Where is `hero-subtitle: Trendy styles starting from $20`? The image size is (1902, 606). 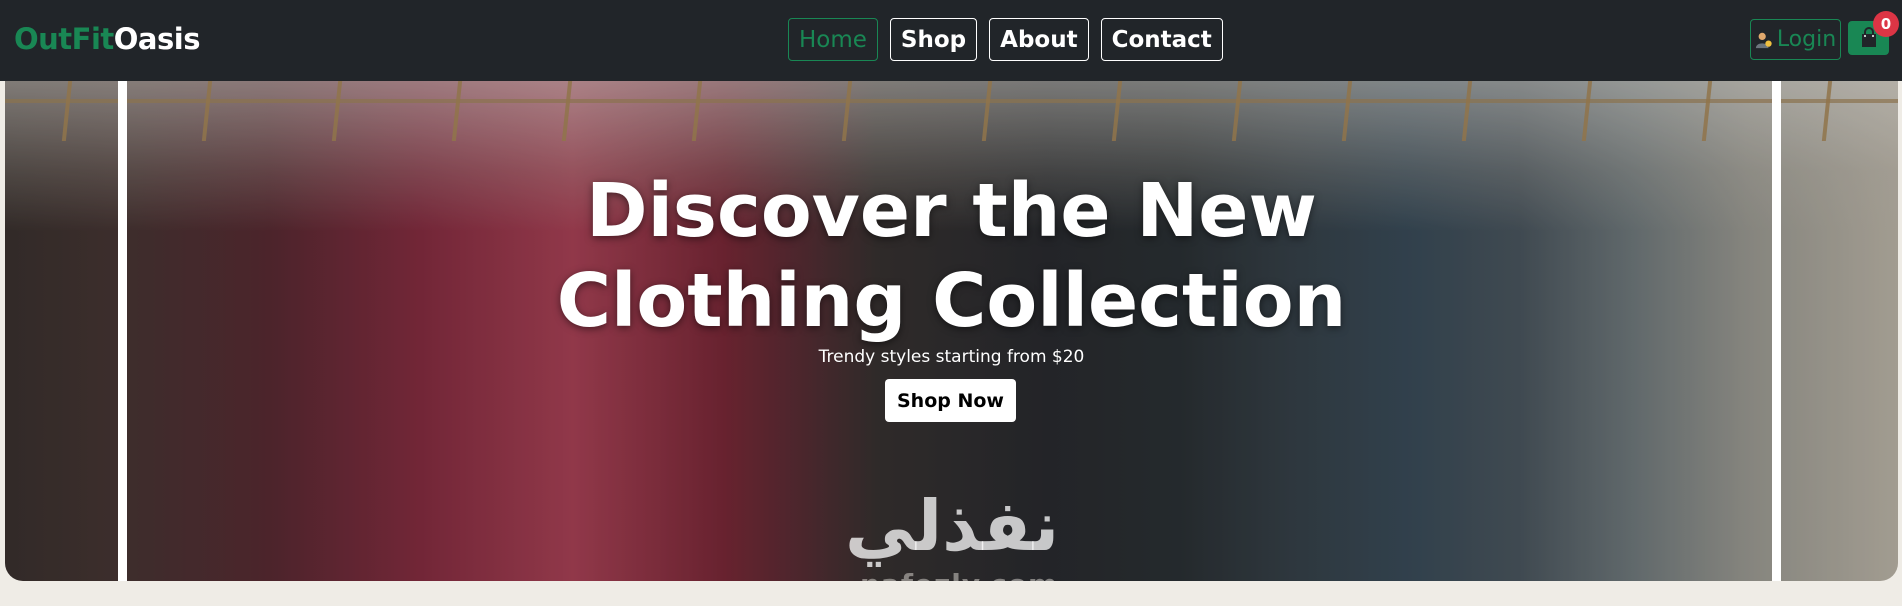 hero-subtitle: Trendy styles starting from $20 is located at coordinates (951, 357).